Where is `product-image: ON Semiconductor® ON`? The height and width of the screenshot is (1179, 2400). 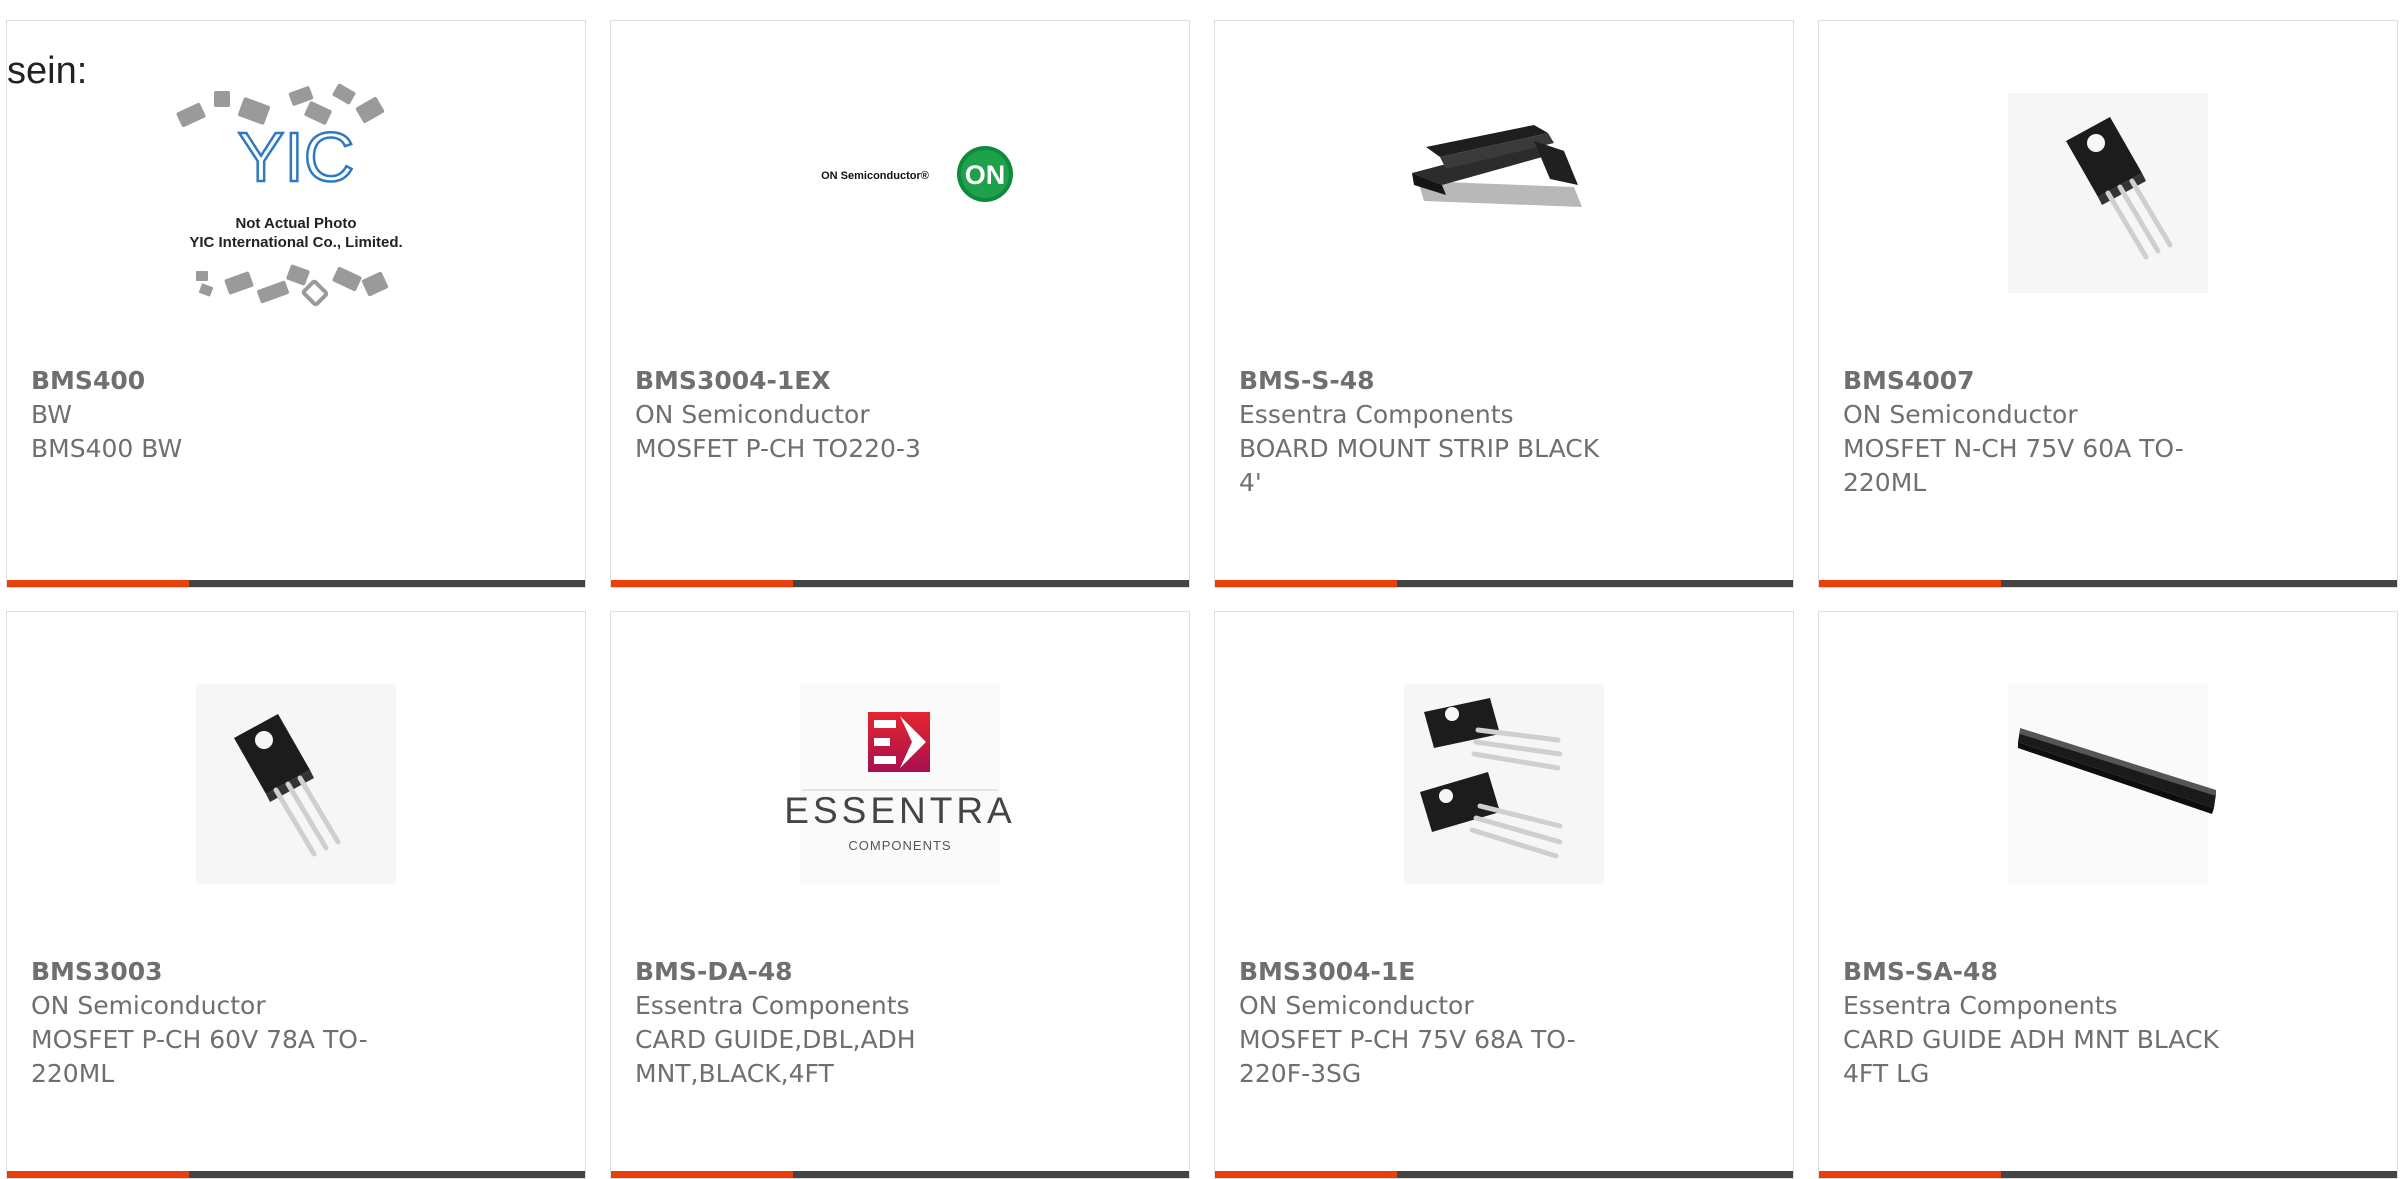
product-image: ON Semiconductor® ON is located at coordinates (900, 196).